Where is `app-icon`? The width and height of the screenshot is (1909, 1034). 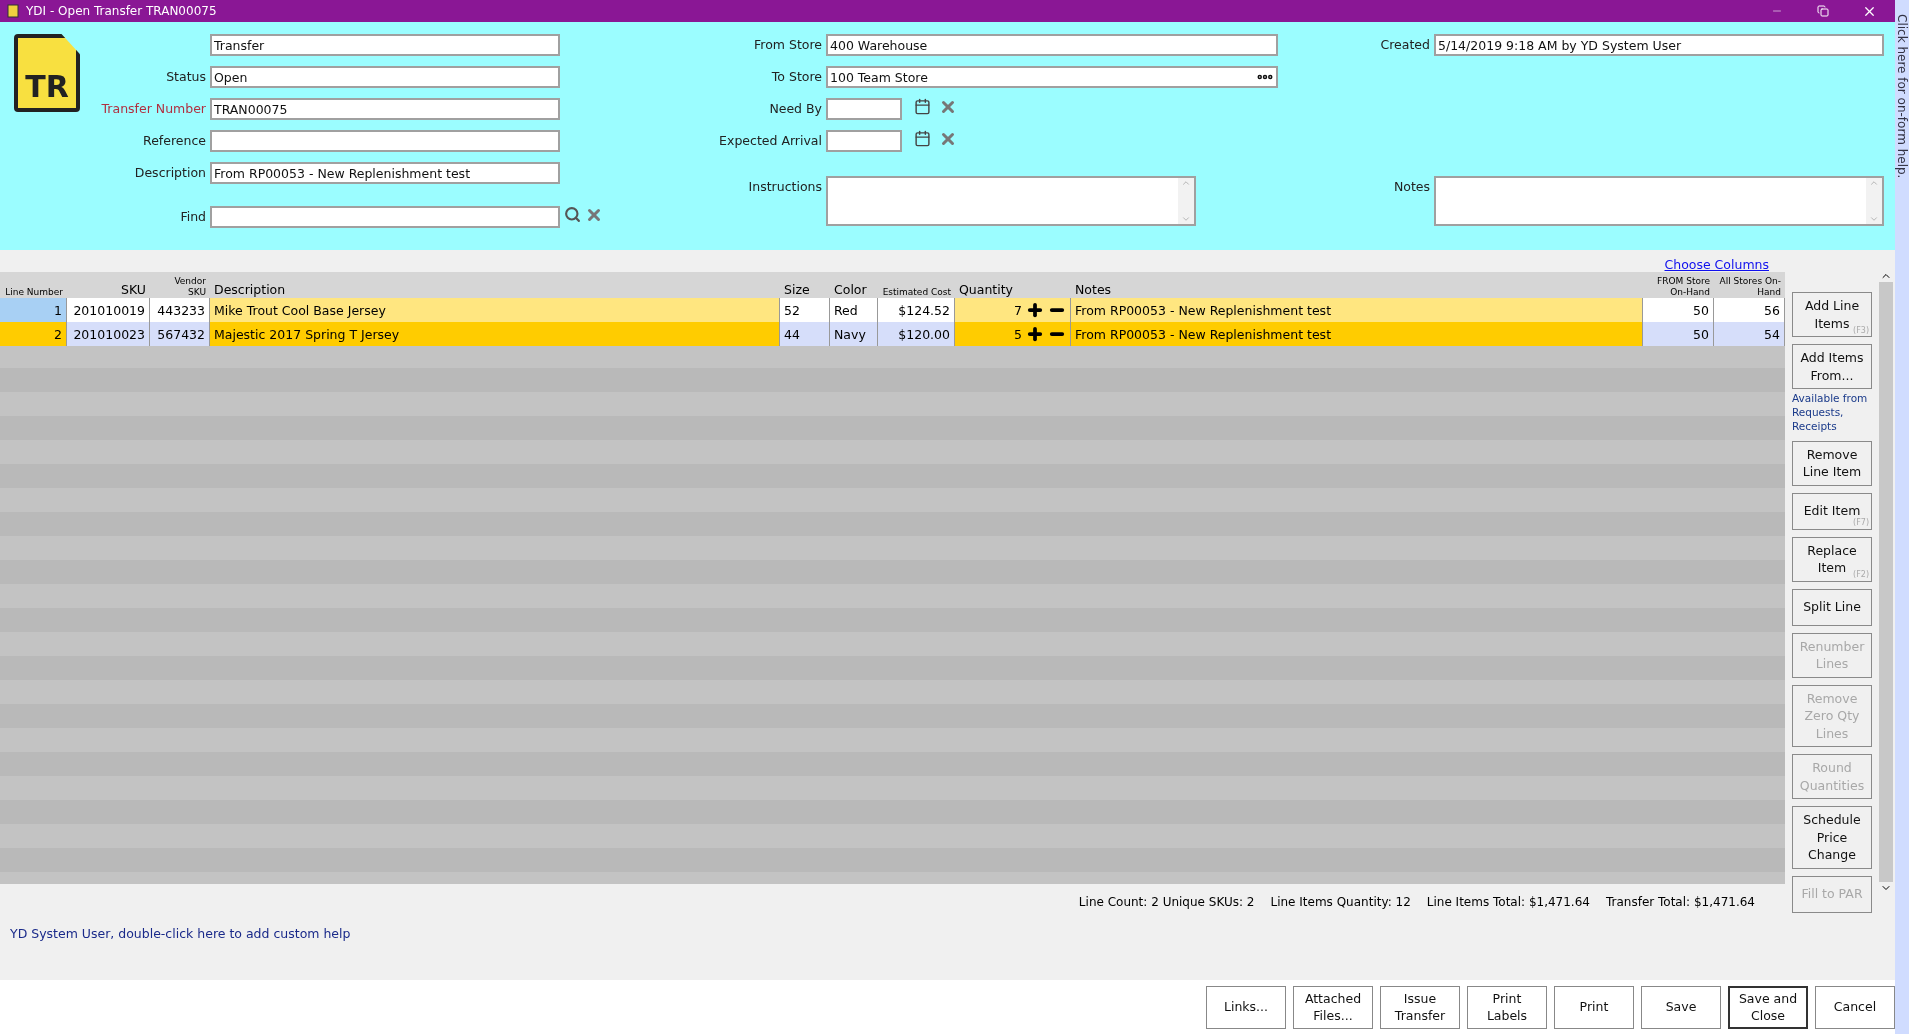 app-icon is located at coordinates (13, 11).